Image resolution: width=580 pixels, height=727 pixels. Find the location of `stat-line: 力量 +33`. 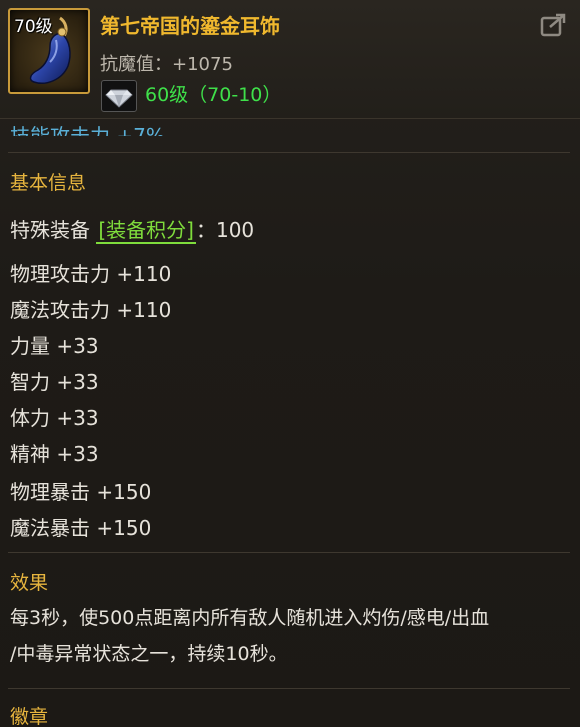

stat-line: 力量 +33 is located at coordinates (54, 346).